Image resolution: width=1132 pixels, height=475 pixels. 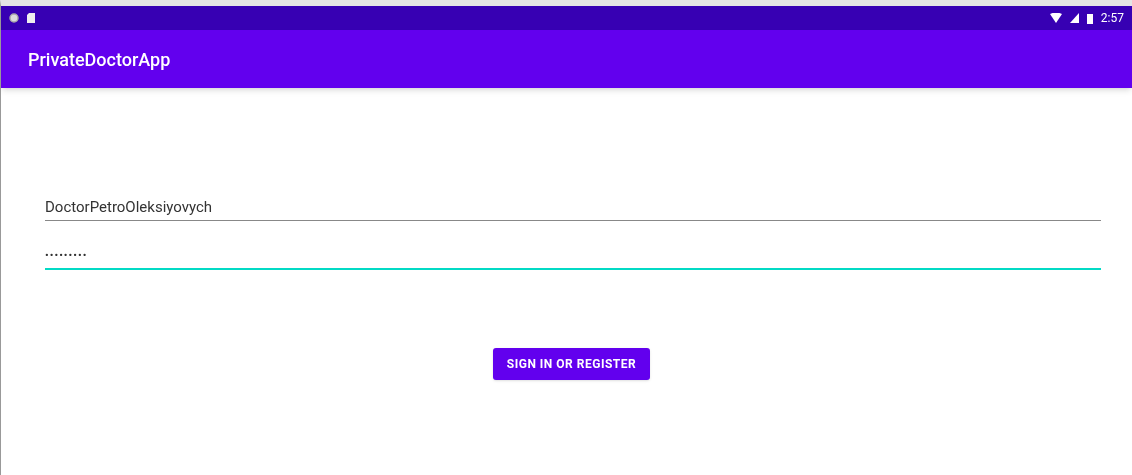 I want to click on circle-icon, so click(x=14, y=18).